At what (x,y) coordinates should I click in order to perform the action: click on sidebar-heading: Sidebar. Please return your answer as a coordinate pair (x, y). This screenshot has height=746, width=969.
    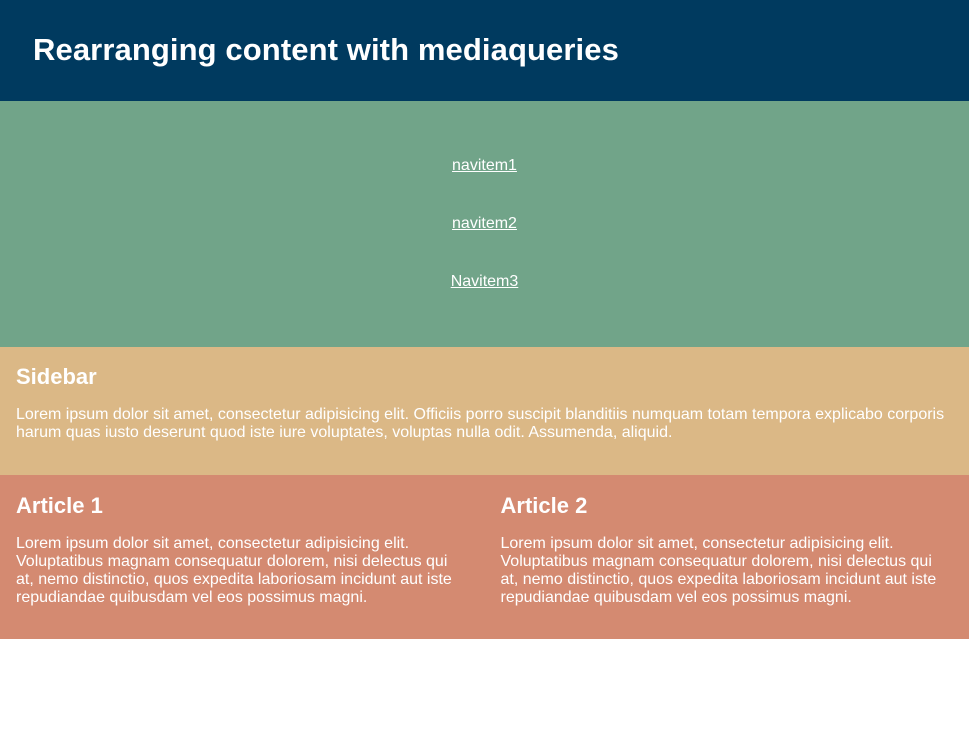
    Looking at the image, I should click on (56, 376).